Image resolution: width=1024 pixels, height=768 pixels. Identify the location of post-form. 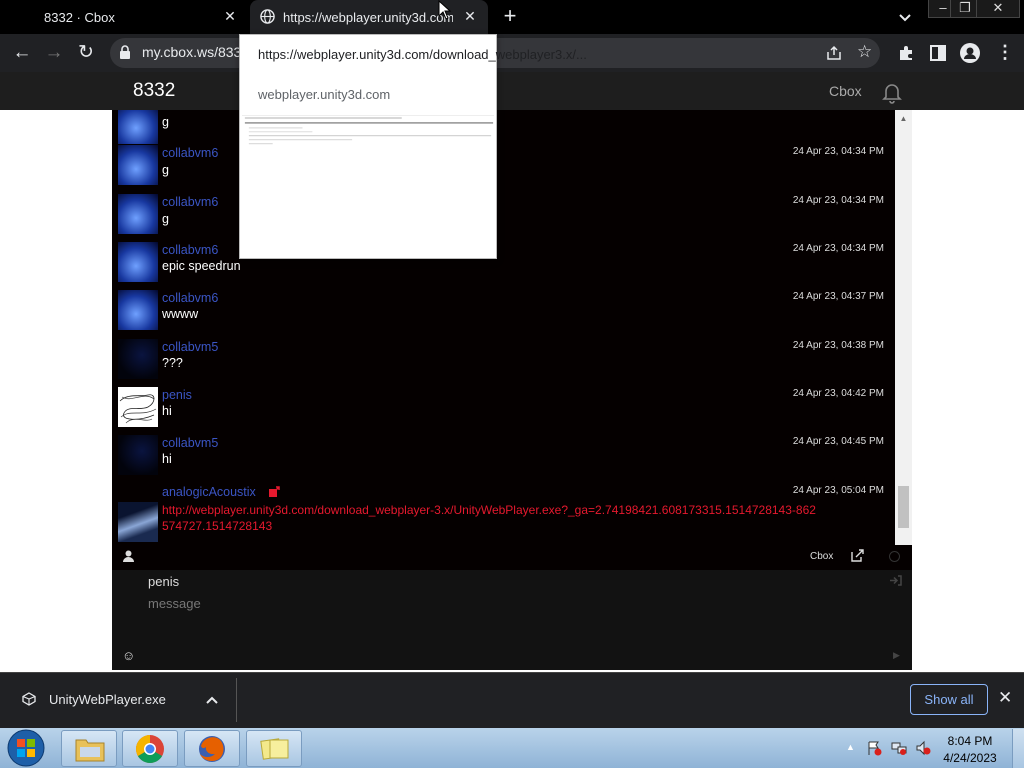
(512, 620).